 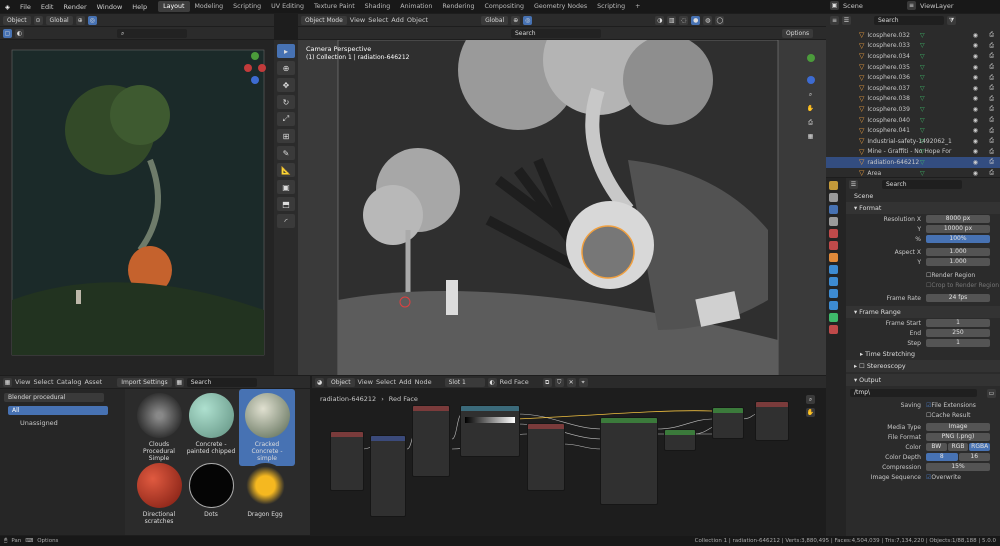 I want to click on tab-animation: Animation, so click(x=416, y=6).